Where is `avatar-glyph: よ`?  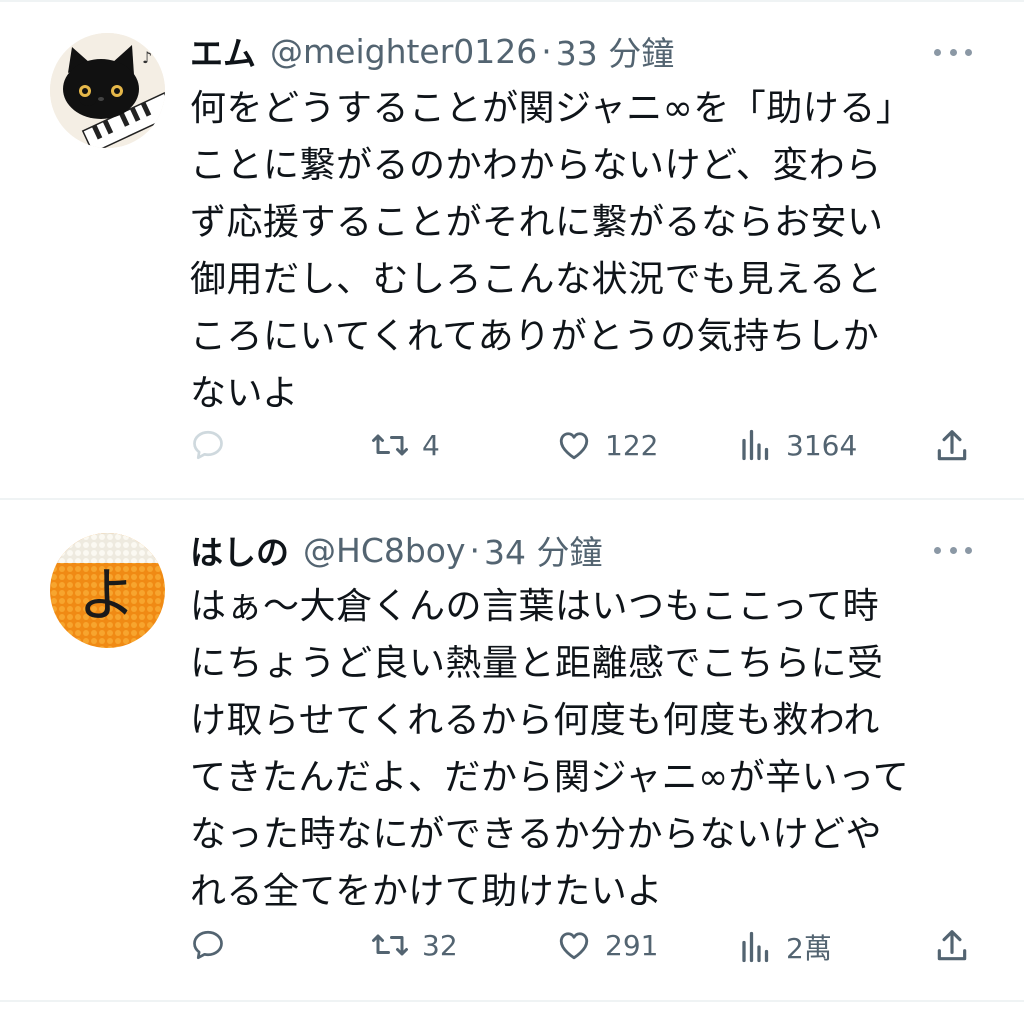 avatar-glyph: よ is located at coordinates (107, 595).